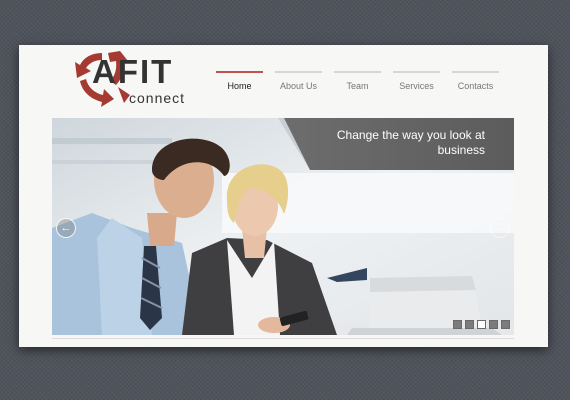  Describe the element at coordinates (298, 83) in the screenshot. I see `nav-item-about-us: About Us` at that location.